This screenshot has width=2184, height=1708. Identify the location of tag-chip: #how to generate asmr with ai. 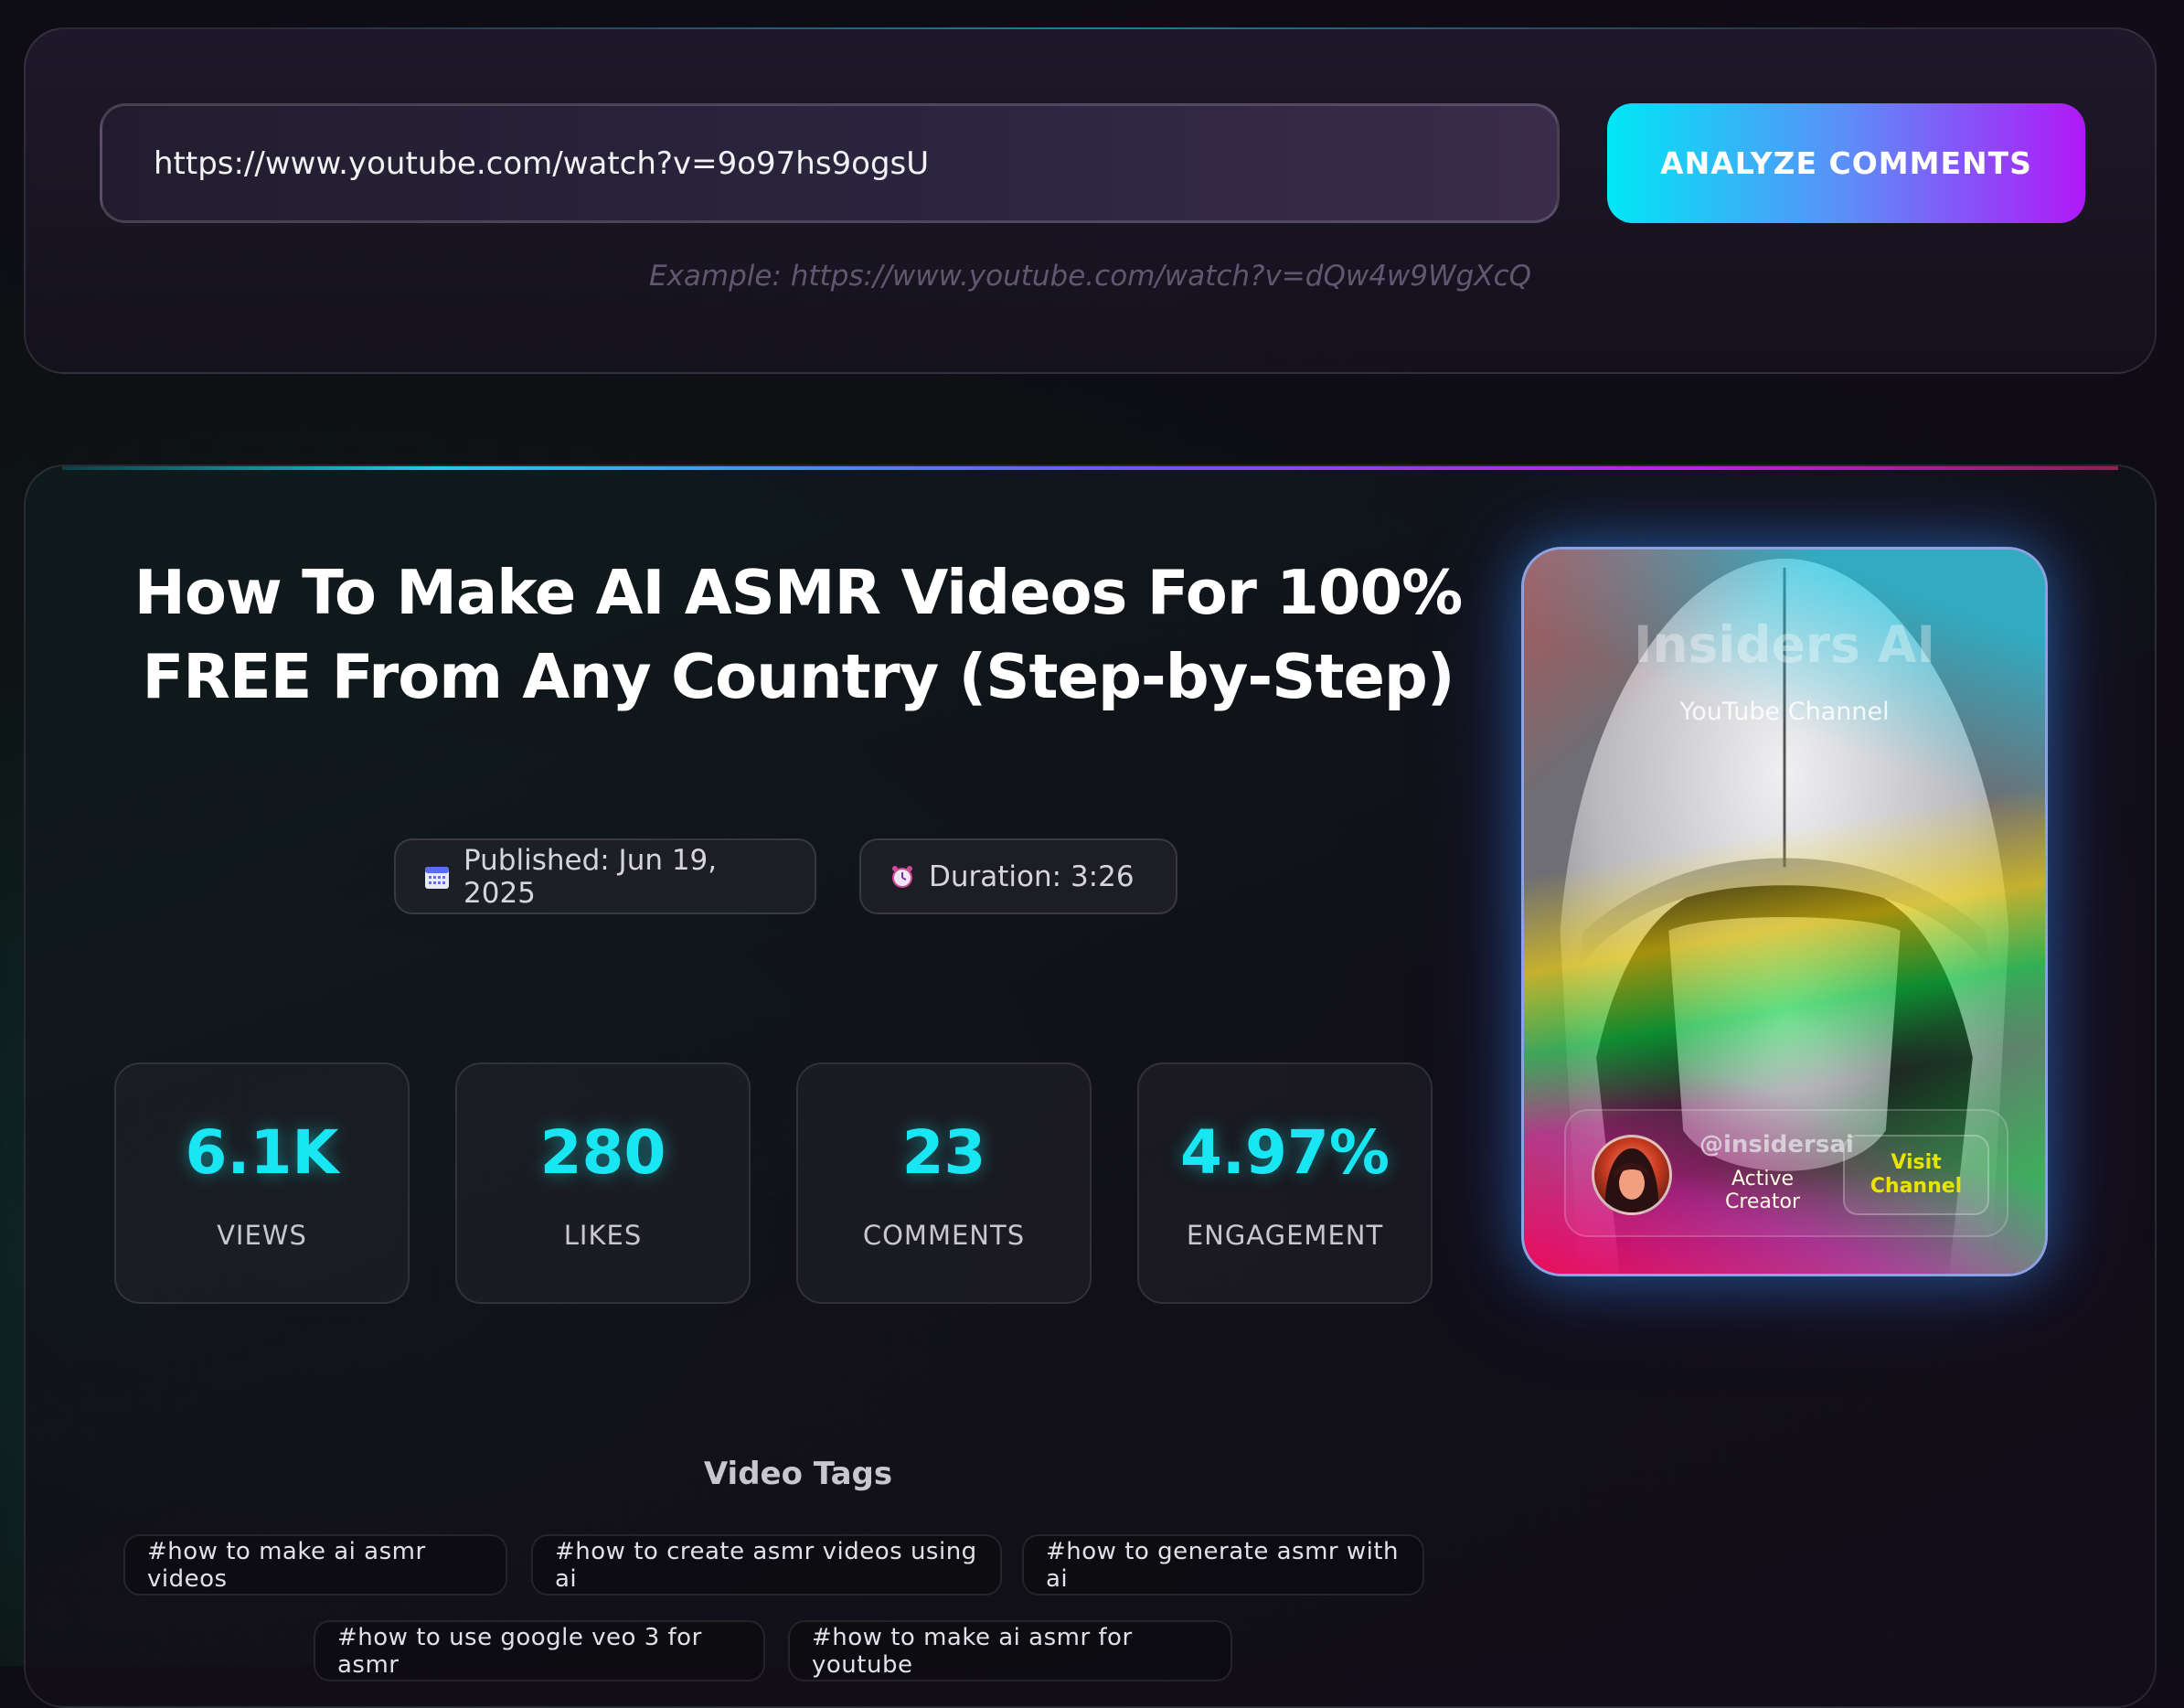
(1223, 1565).